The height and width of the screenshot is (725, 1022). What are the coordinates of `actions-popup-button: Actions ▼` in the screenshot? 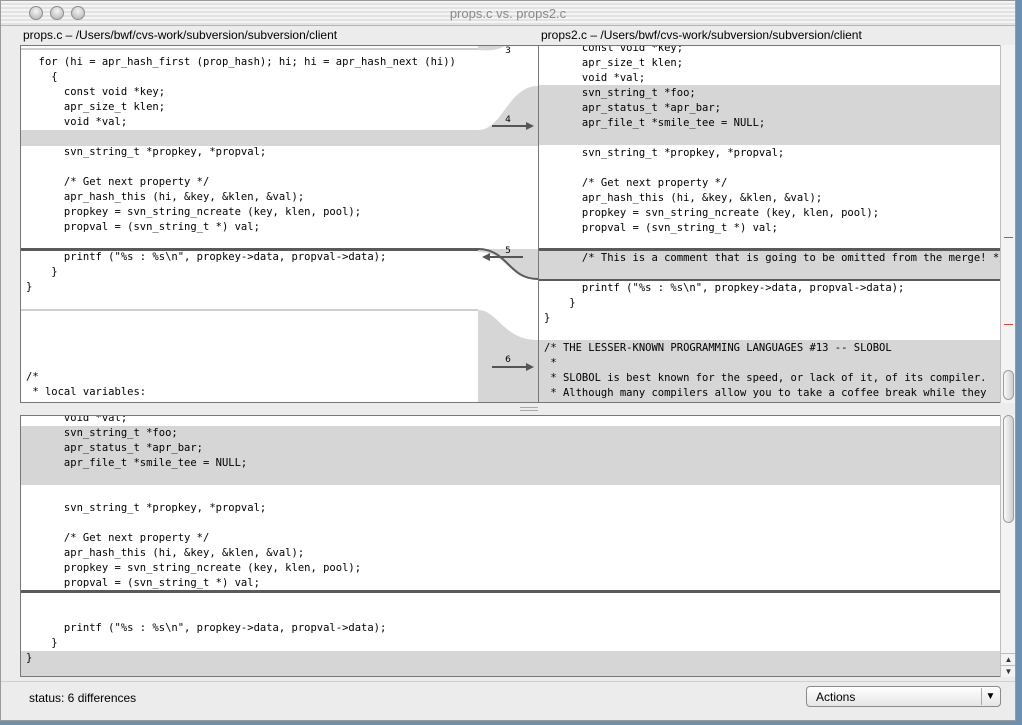 It's located at (903, 696).